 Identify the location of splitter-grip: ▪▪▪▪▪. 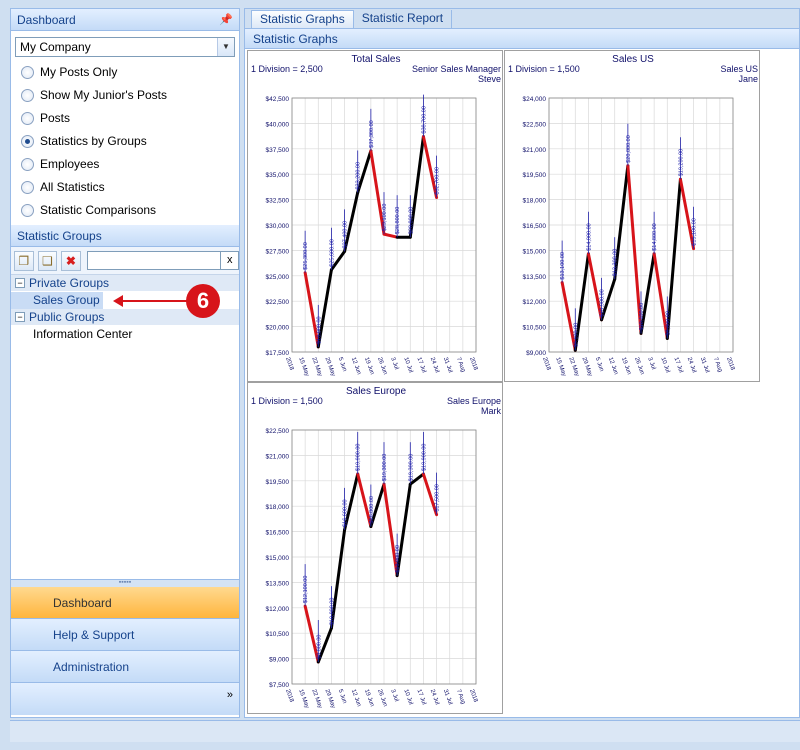
(125, 583).